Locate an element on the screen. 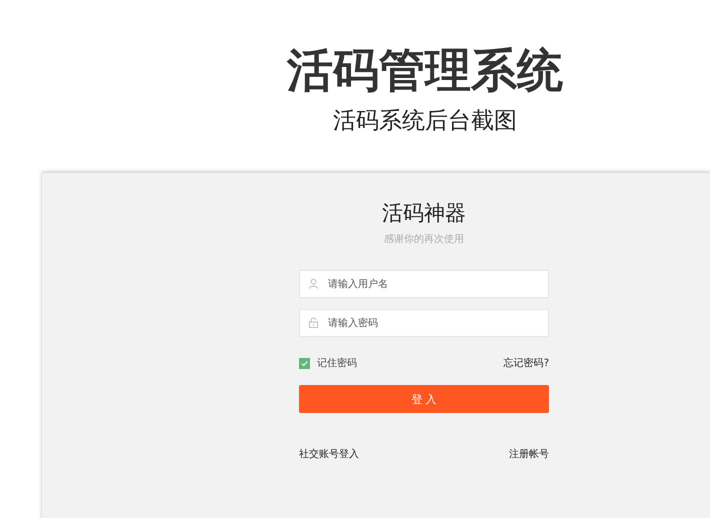 Image resolution: width=710 pixels, height=518 pixels. social-login-link: 社交账号登入 is located at coordinates (329, 454).